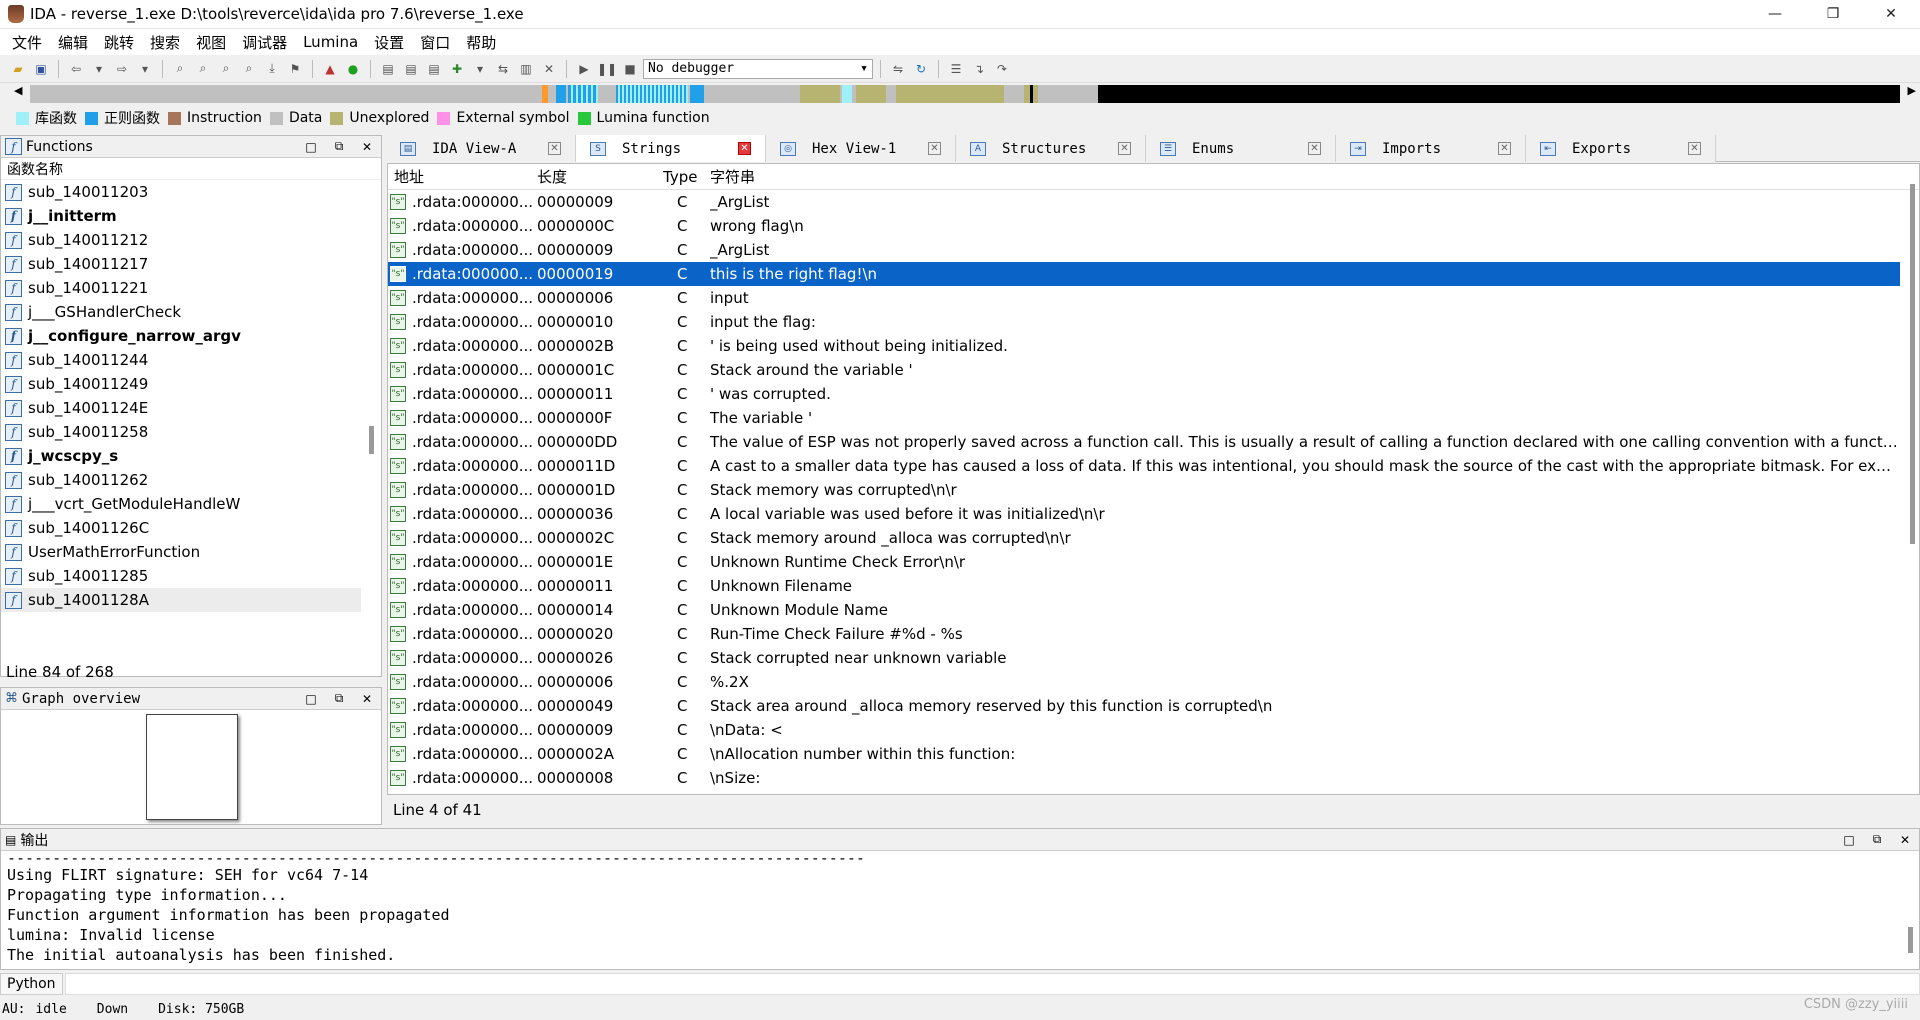  I want to click on table-row: "s" .rdata:000000... 00000006 Cinput, so click(1144, 298).